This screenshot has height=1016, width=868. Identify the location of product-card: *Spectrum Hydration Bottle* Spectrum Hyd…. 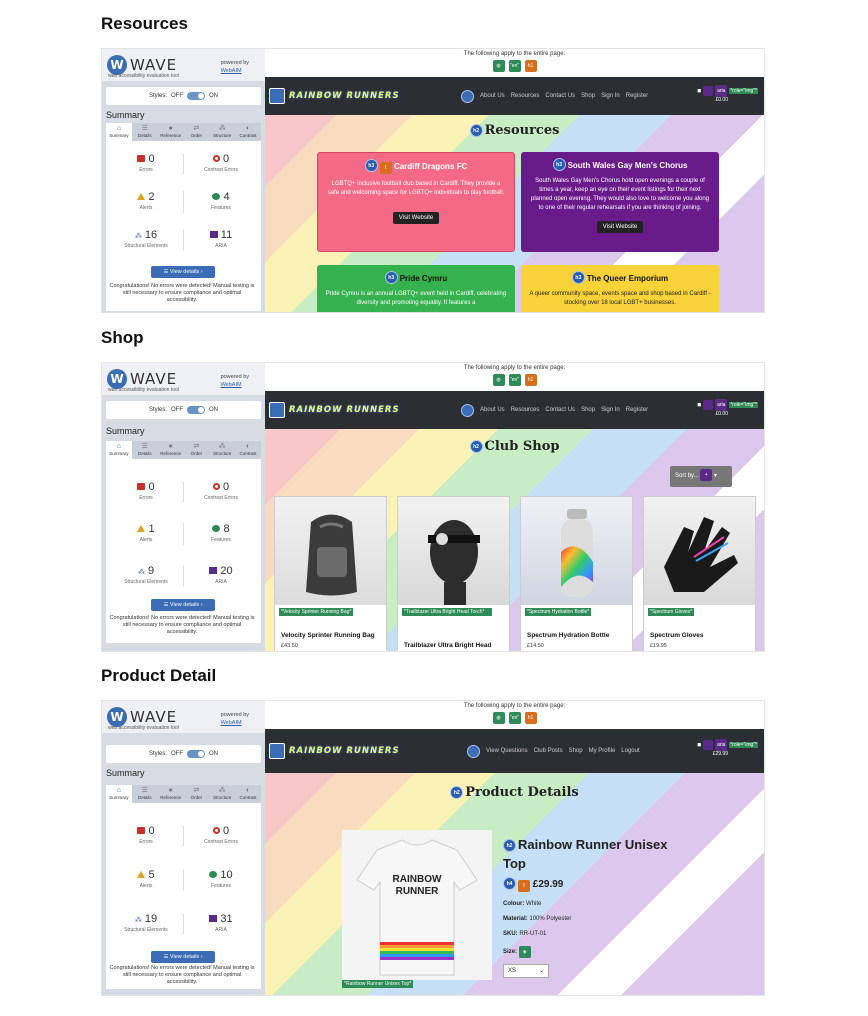
(576, 573).